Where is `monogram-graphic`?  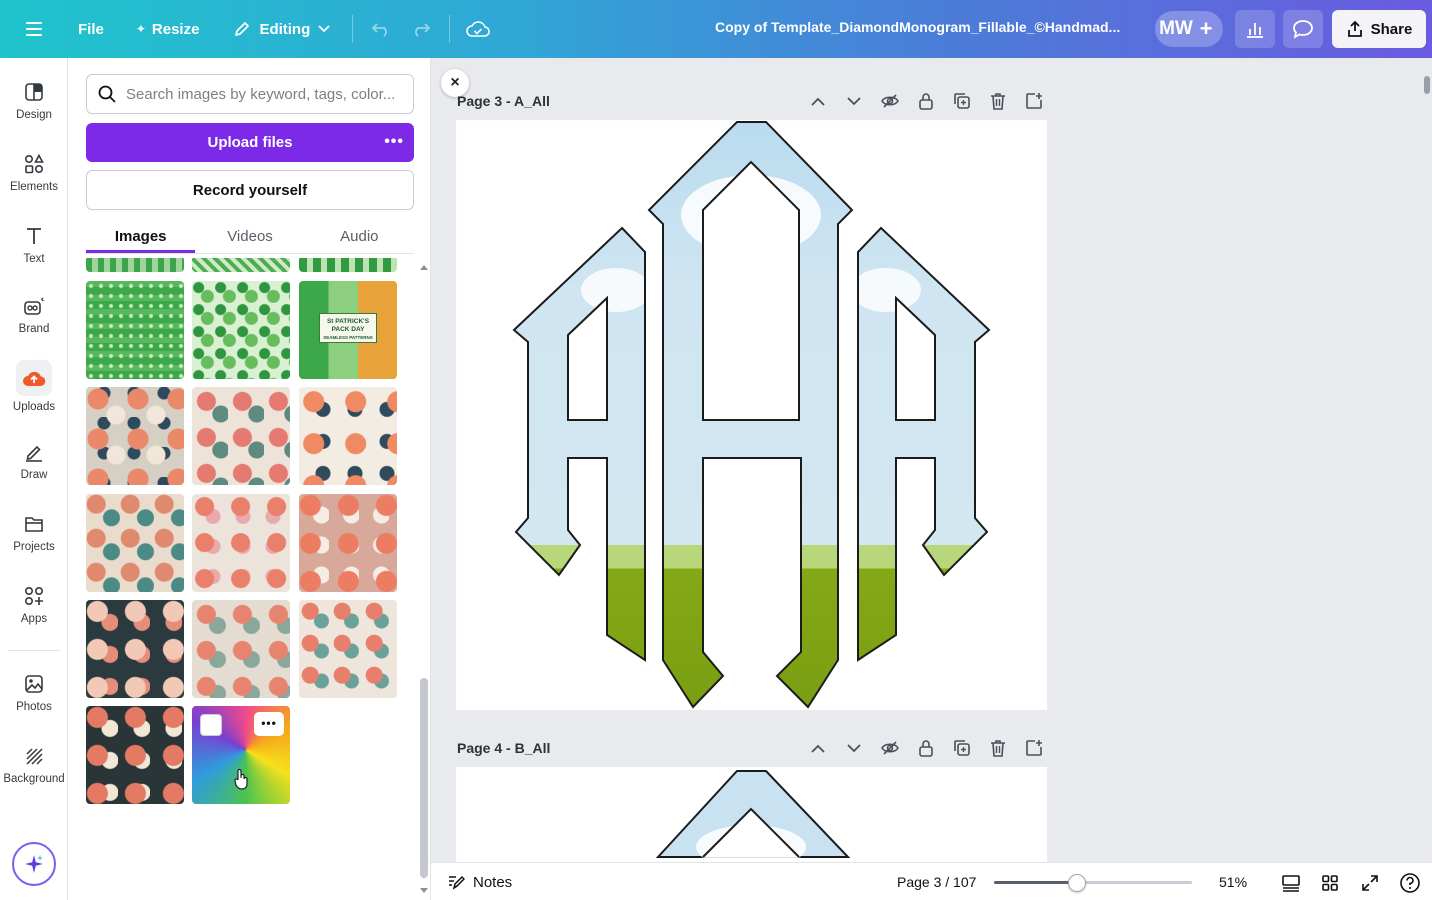
monogram-graphic is located at coordinates (751, 814).